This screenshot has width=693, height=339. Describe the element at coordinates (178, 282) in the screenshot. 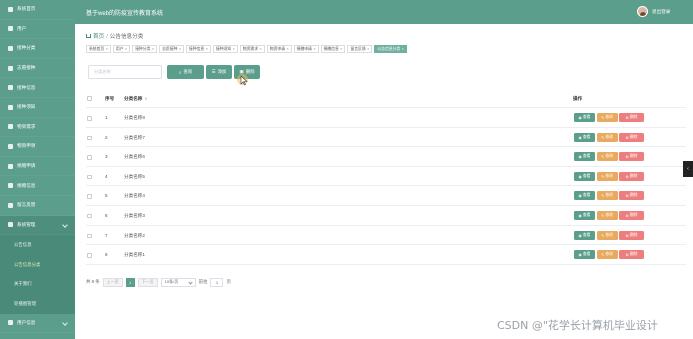

I see `page-size-select: 10条/页` at that location.